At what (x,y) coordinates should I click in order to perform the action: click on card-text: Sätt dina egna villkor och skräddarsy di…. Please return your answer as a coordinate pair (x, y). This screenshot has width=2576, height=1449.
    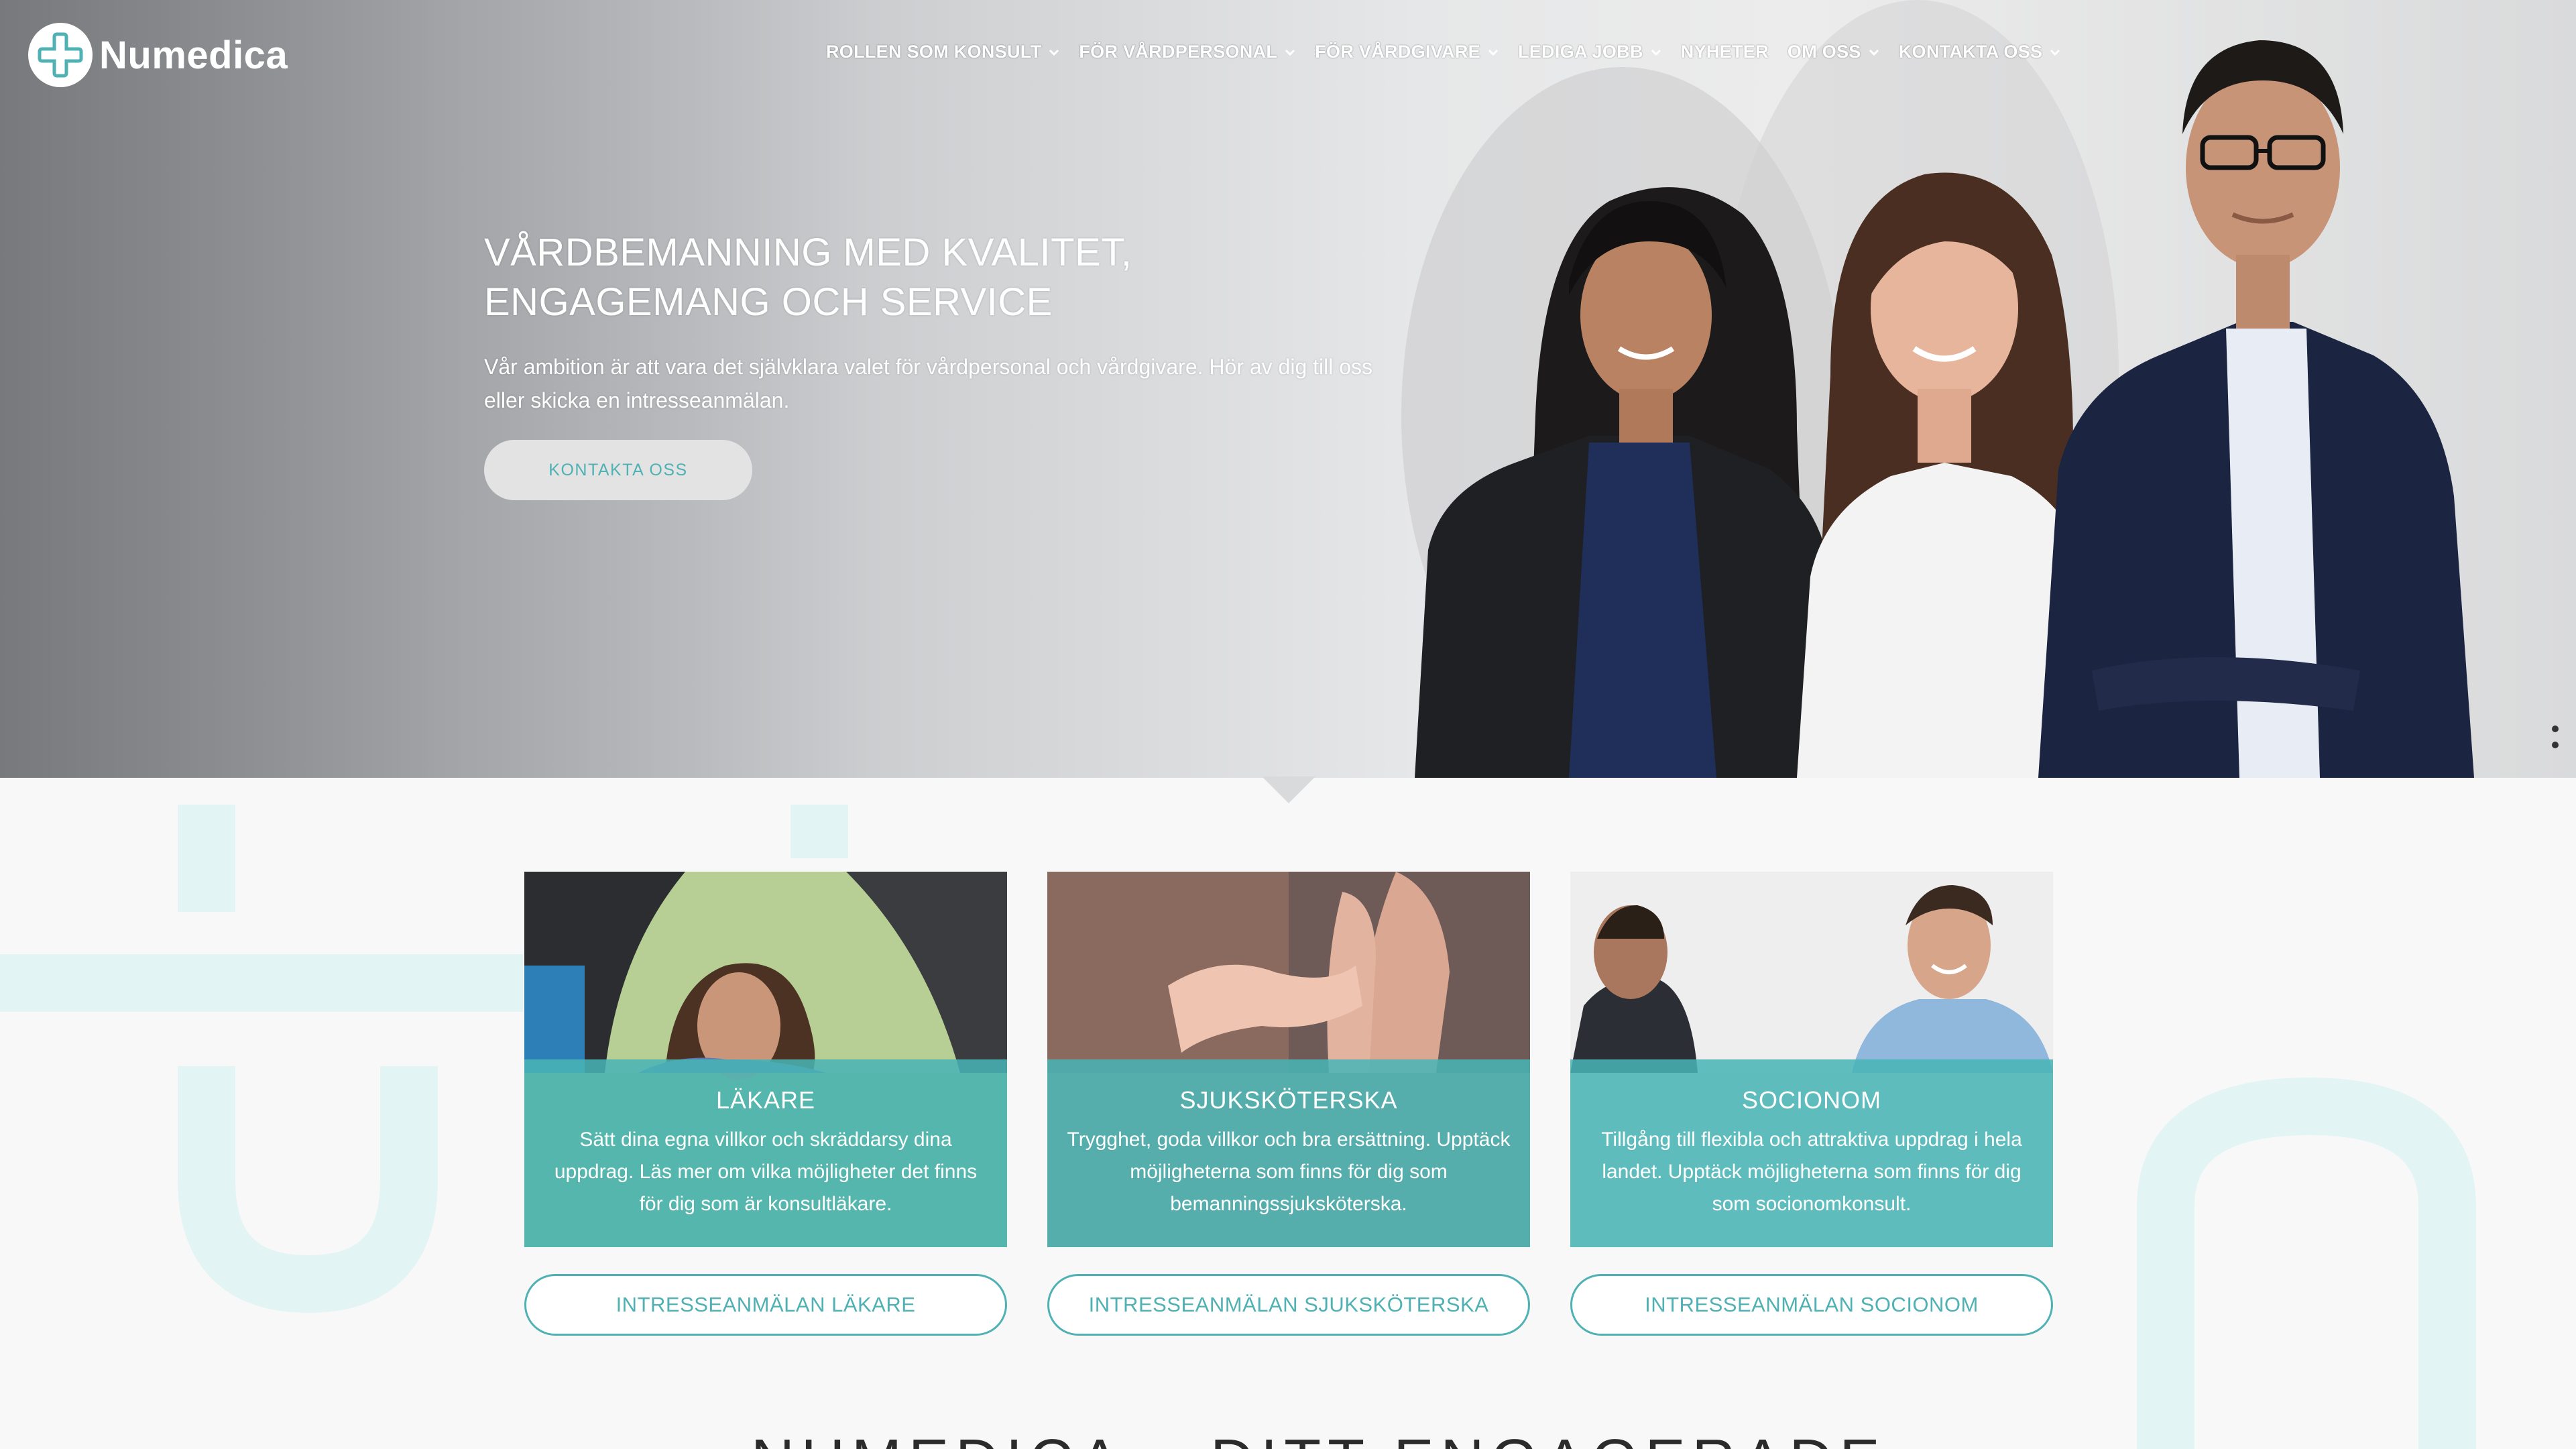
    Looking at the image, I should click on (766, 1172).